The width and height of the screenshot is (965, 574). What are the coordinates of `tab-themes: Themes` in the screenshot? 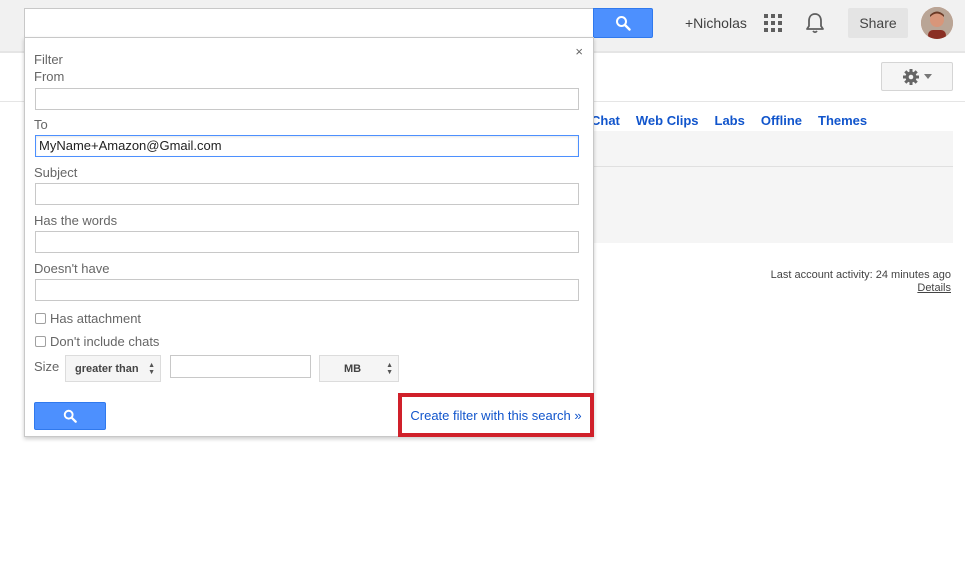 It's located at (842, 120).